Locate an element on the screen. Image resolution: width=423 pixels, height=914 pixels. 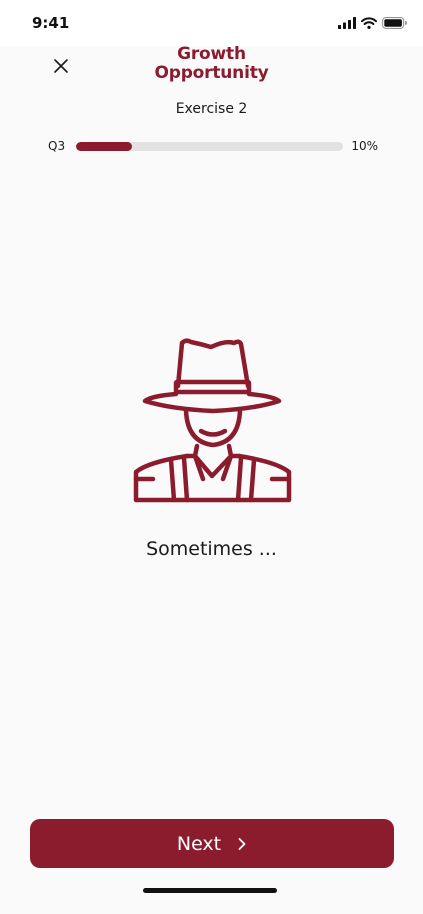
brand-logo: Growth Opportunity is located at coordinates (211, 64).